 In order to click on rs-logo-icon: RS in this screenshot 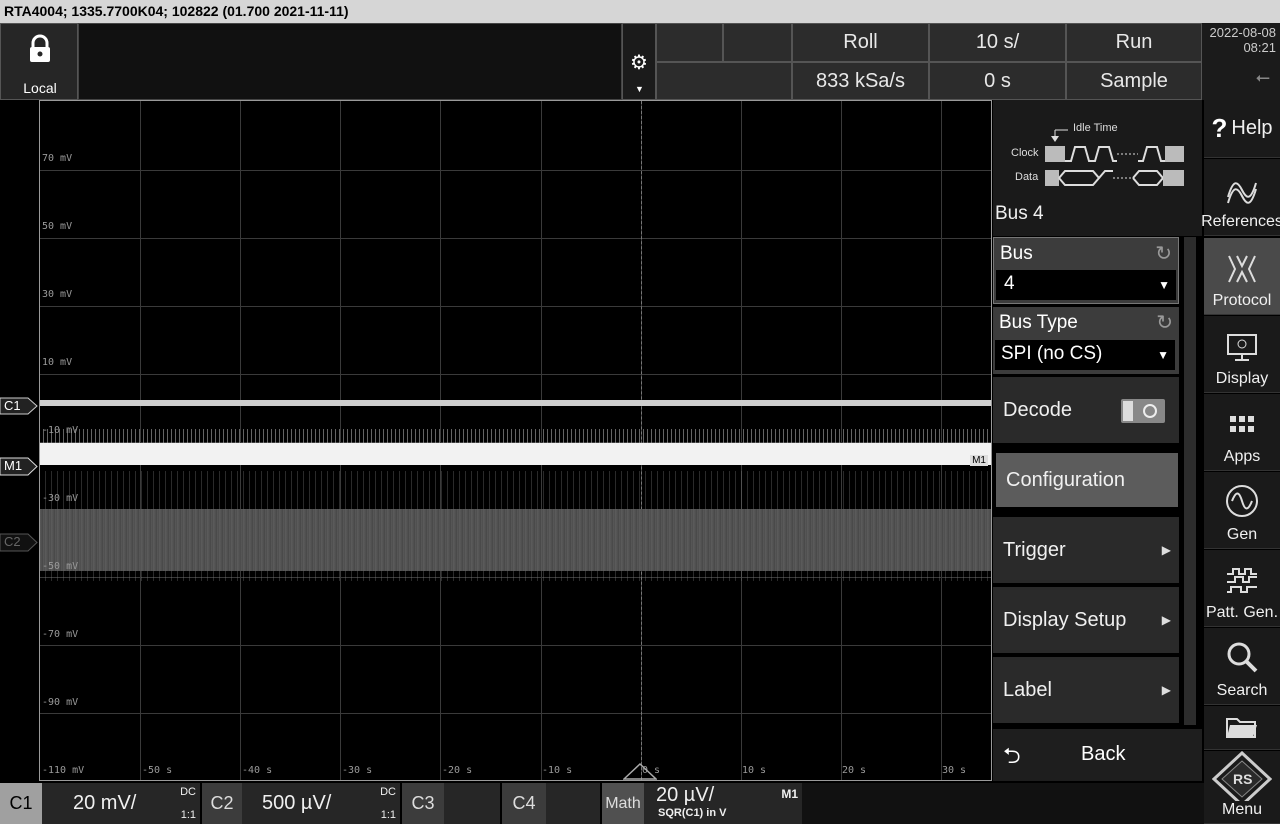, I will do `click(1242, 776)`.